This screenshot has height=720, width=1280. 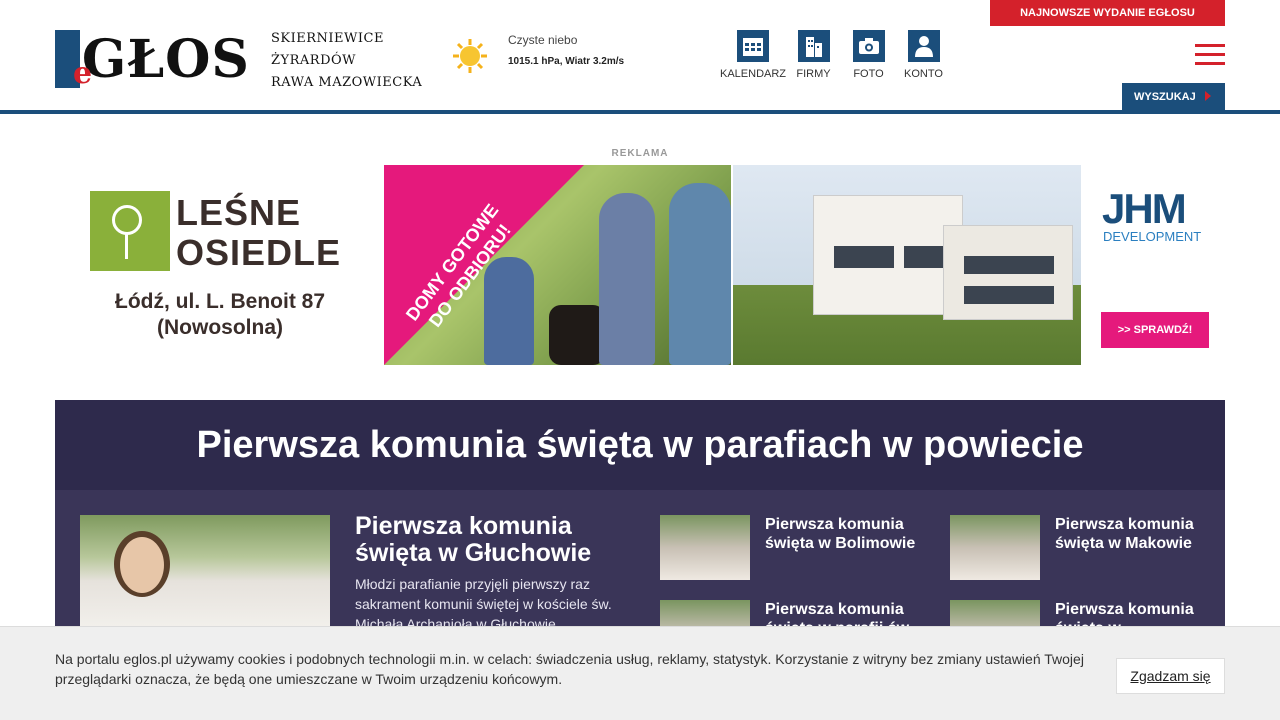 What do you see at coordinates (923, 74) in the screenshot?
I see `nav-account-label: KONTO` at bounding box center [923, 74].